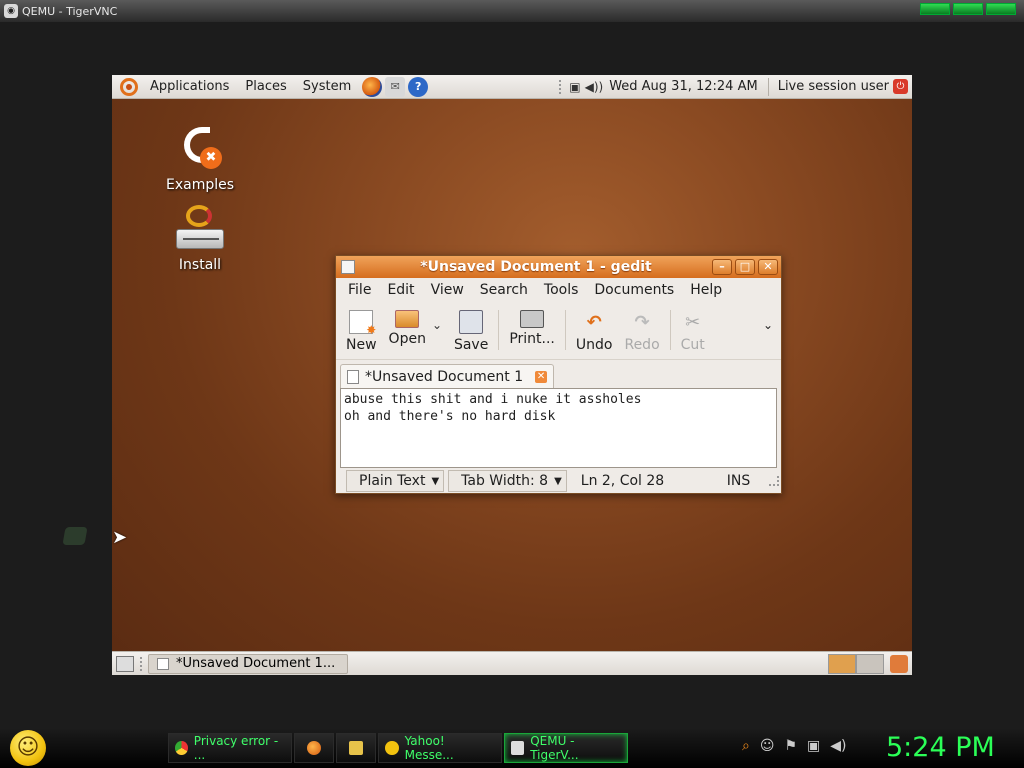 Image resolution: width=1024 pixels, height=768 pixels. I want to click on insert-mode: INS, so click(738, 481).